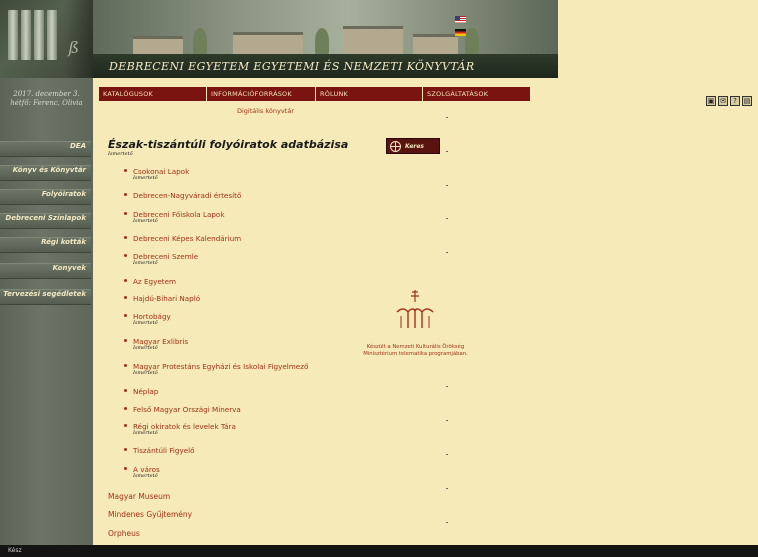 The height and width of the screenshot is (557, 758). I want to click on logo-letter: ß, so click(73, 47).